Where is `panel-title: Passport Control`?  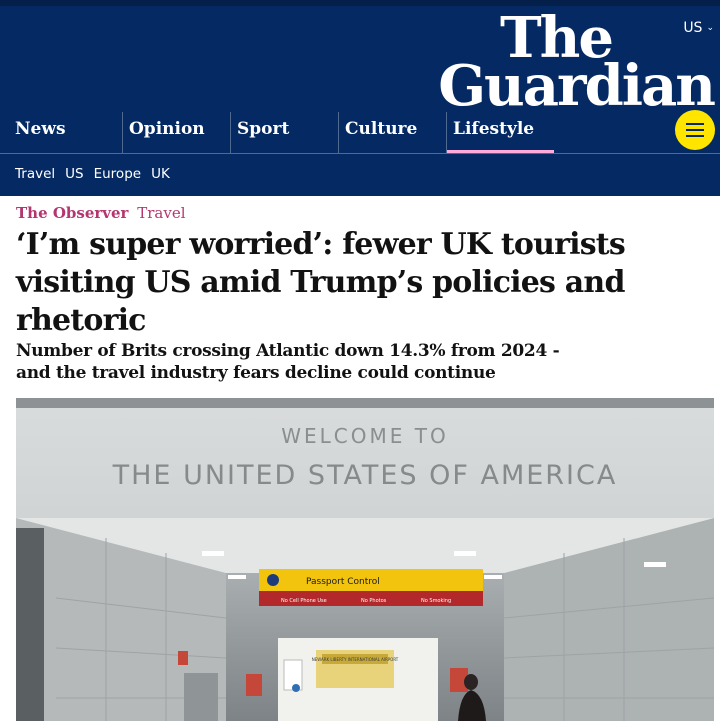 panel-title: Passport Control is located at coordinates (343, 582).